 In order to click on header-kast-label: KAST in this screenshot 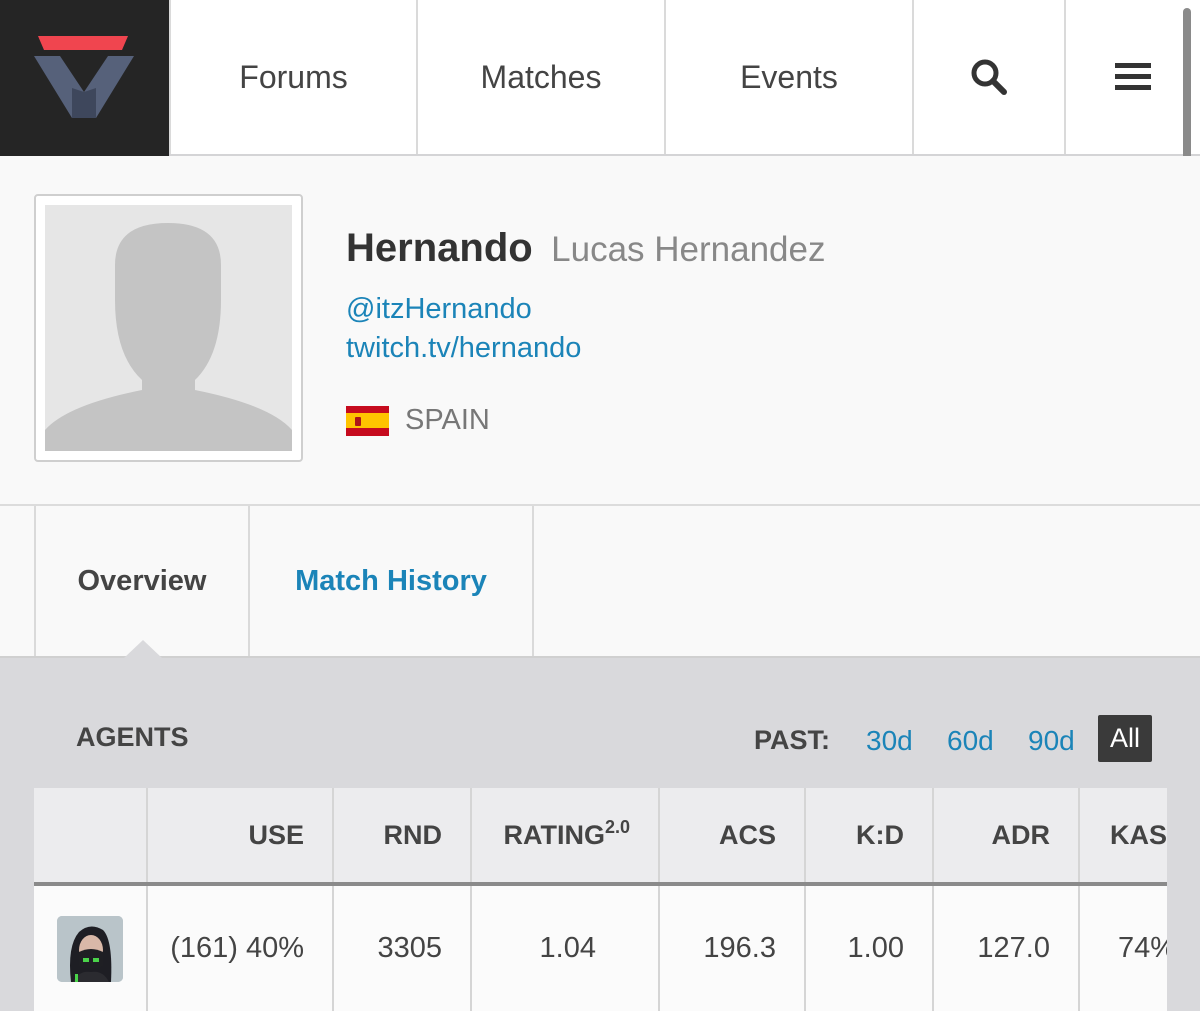, I will do `click(1138, 834)`.